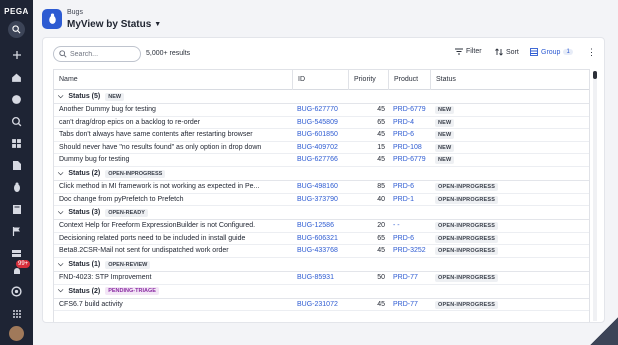 This screenshot has height=345, width=618. I want to click on cell-id-link: BUG-409702, so click(320, 148).